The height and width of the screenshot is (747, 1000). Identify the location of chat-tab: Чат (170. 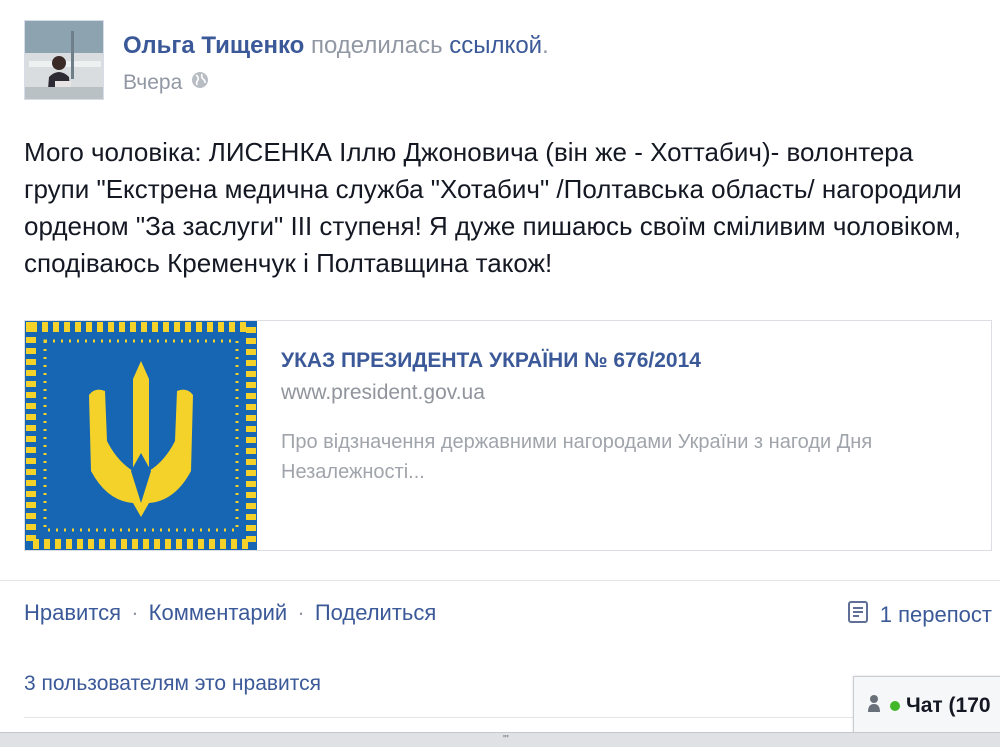
(926, 706).